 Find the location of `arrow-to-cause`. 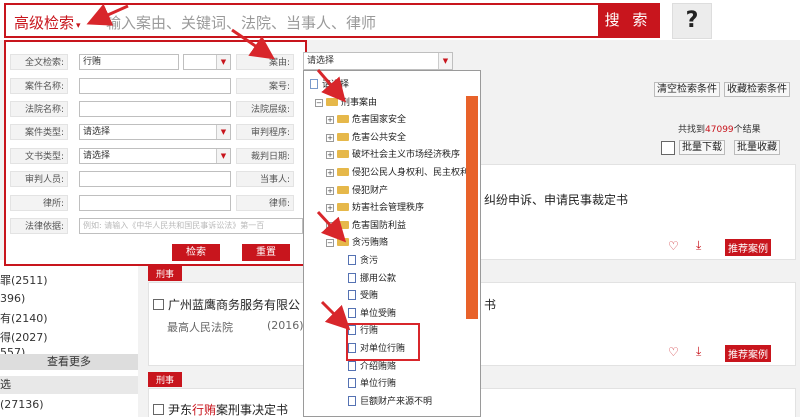

arrow-to-cause is located at coordinates (253, 44).